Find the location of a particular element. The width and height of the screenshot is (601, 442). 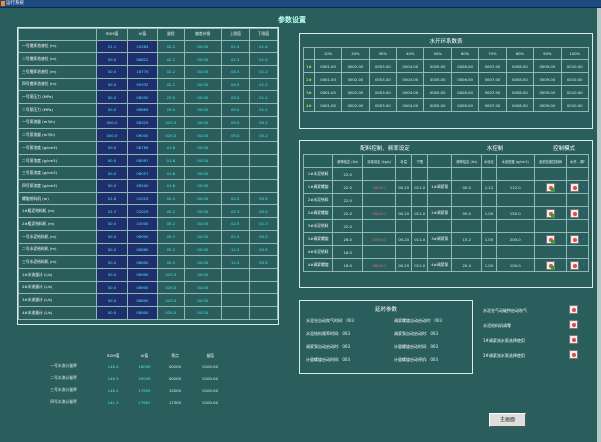

sensor-value: 10000 is located at coordinates (142, 224).